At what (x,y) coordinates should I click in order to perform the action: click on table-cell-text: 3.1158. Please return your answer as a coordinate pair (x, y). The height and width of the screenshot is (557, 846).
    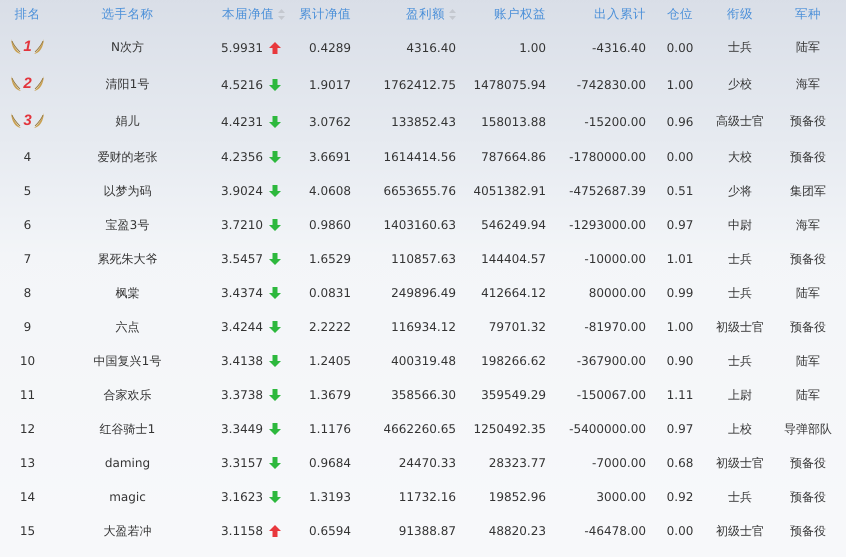
    Looking at the image, I should click on (241, 531).